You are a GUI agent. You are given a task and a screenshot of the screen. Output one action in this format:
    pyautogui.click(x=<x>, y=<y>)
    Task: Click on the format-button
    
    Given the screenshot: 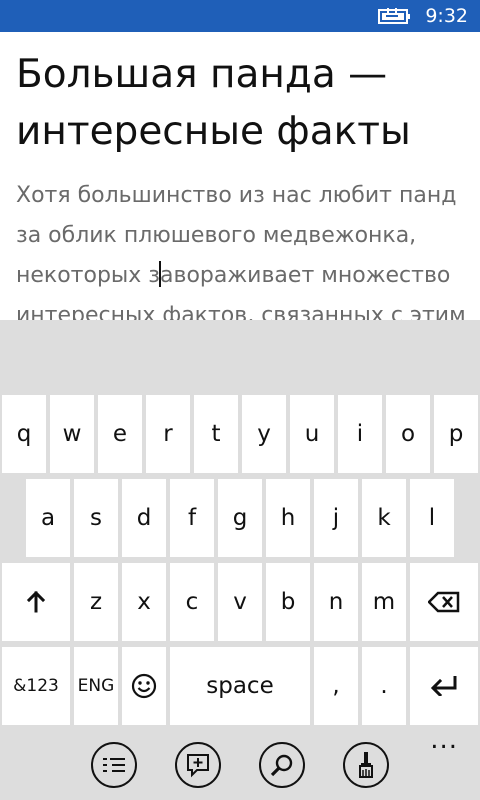 What is the action you would take?
    pyautogui.click(x=366, y=765)
    